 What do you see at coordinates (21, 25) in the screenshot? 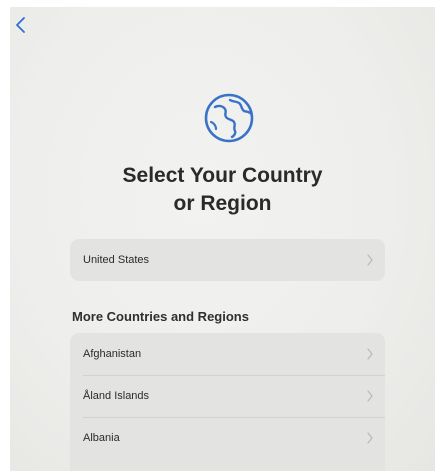
I see `chevron-left-icon` at bounding box center [21, 25].